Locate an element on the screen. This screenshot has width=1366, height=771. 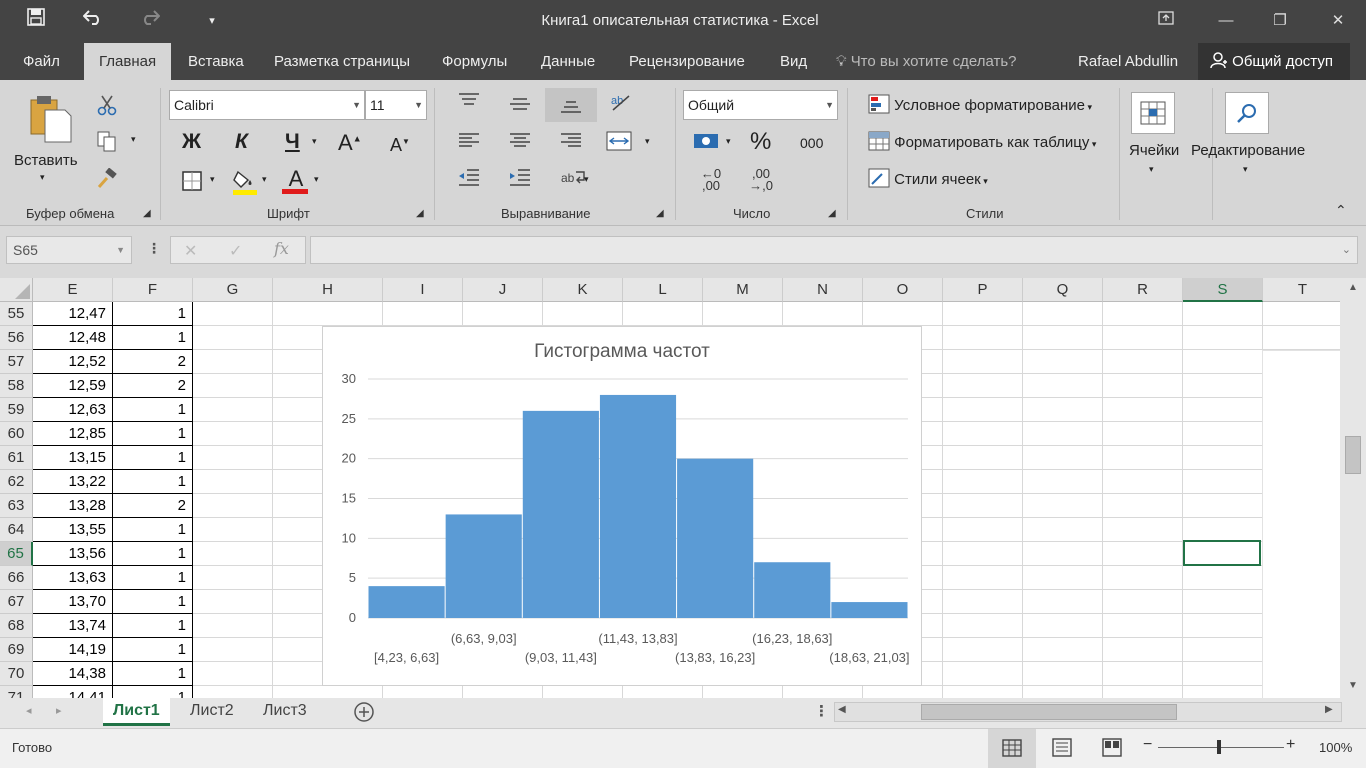
conditional-formatting-button: Условное форматирование ▾ is located at coordinates (980, 104).